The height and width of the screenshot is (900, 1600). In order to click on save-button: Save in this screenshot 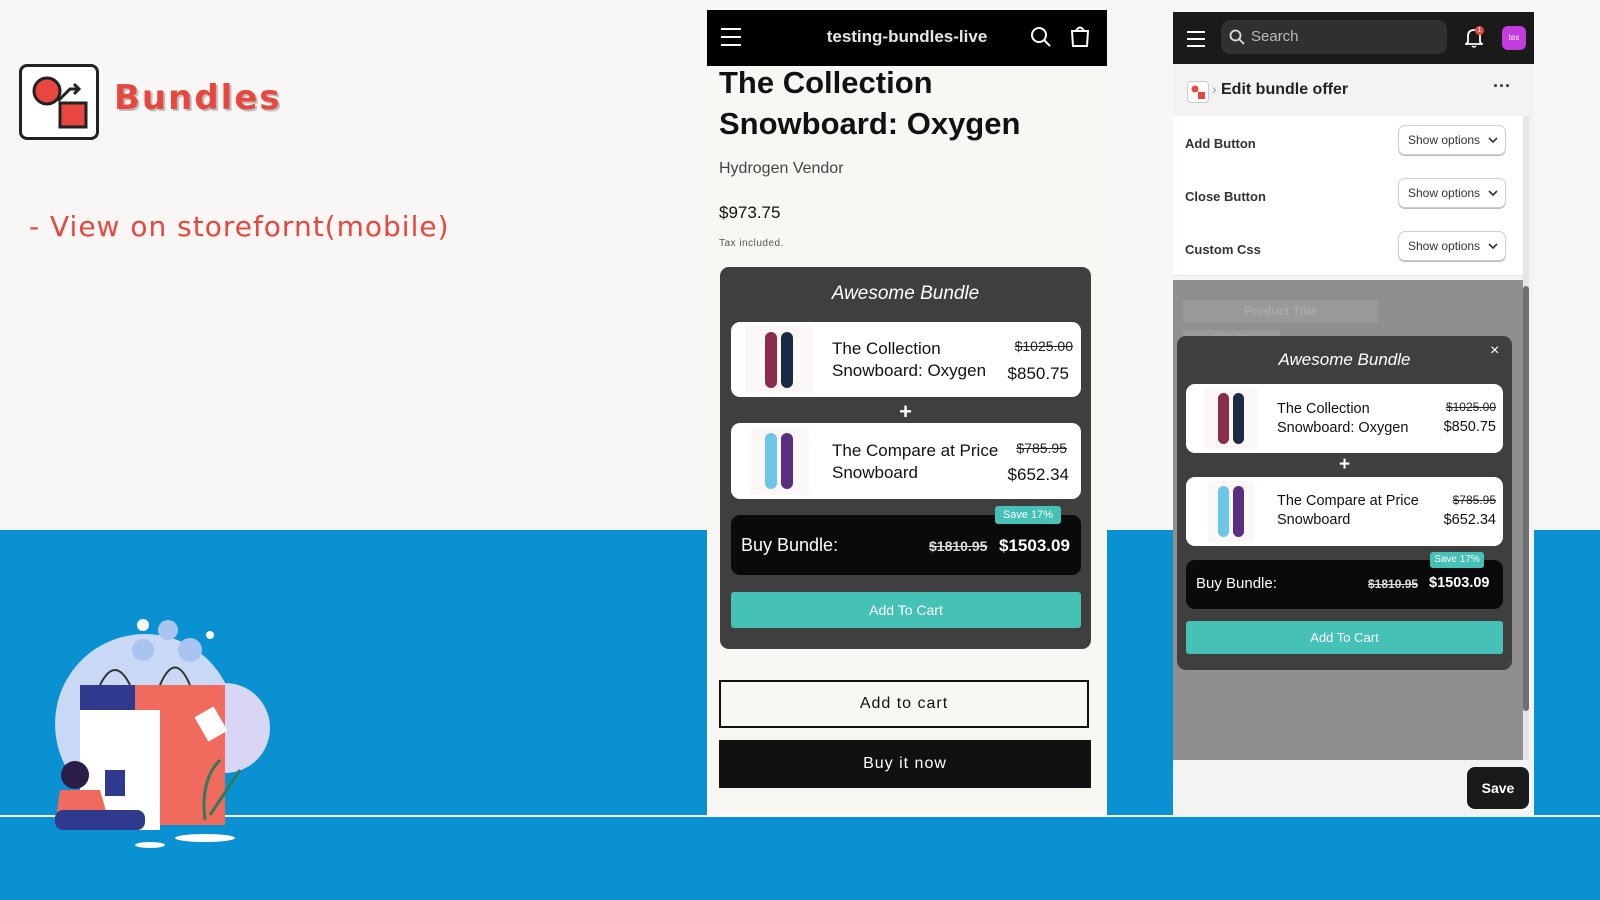, I will do `click(1498, 788)`.